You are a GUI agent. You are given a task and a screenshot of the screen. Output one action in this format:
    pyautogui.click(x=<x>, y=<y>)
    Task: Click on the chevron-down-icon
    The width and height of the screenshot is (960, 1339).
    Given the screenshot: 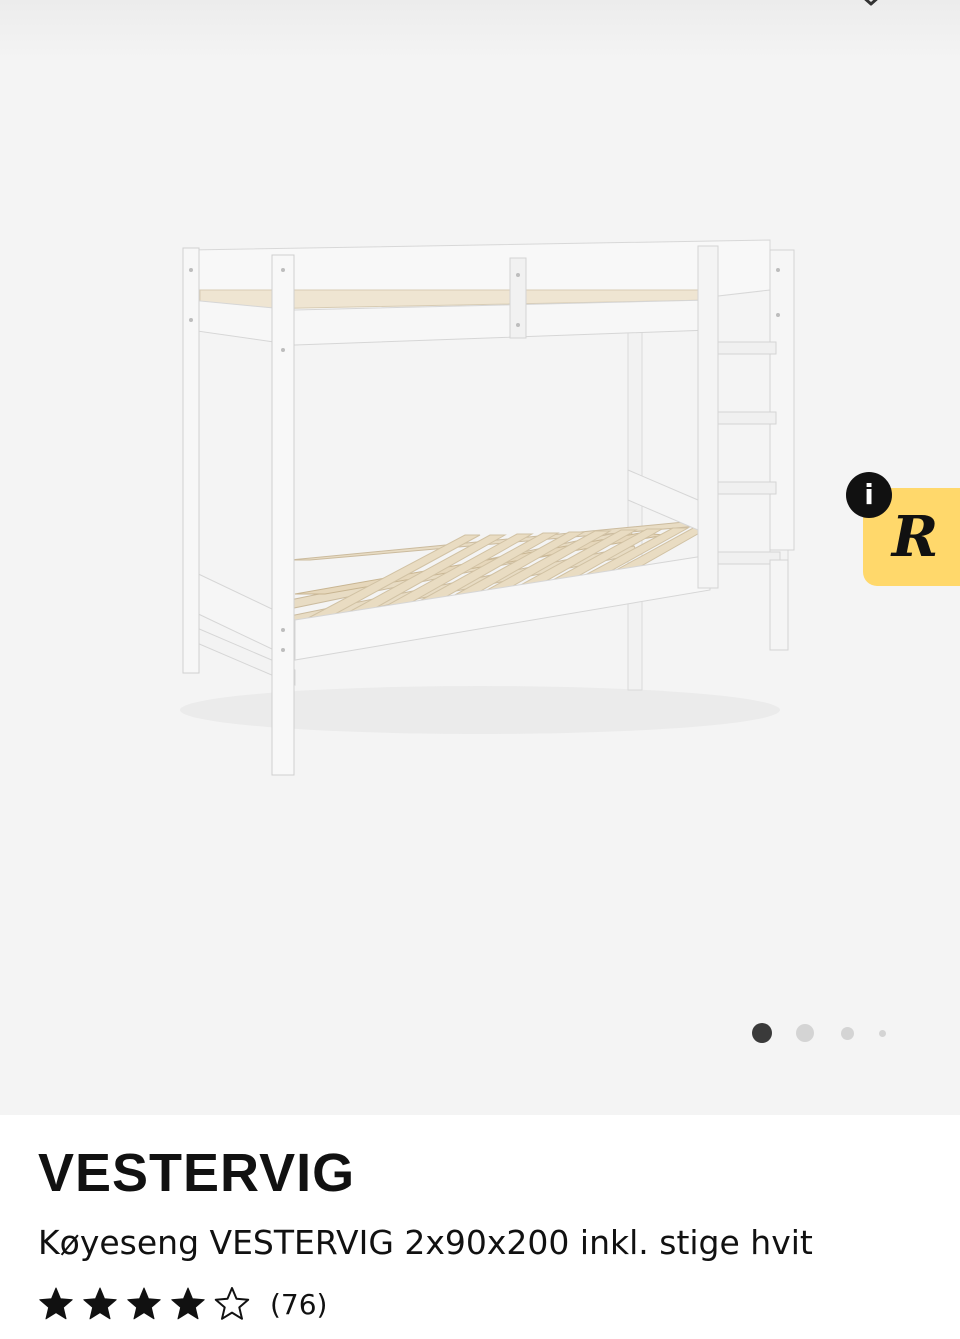 What is the action you would take?
    pyautogui.click(x=871, y=4)
    